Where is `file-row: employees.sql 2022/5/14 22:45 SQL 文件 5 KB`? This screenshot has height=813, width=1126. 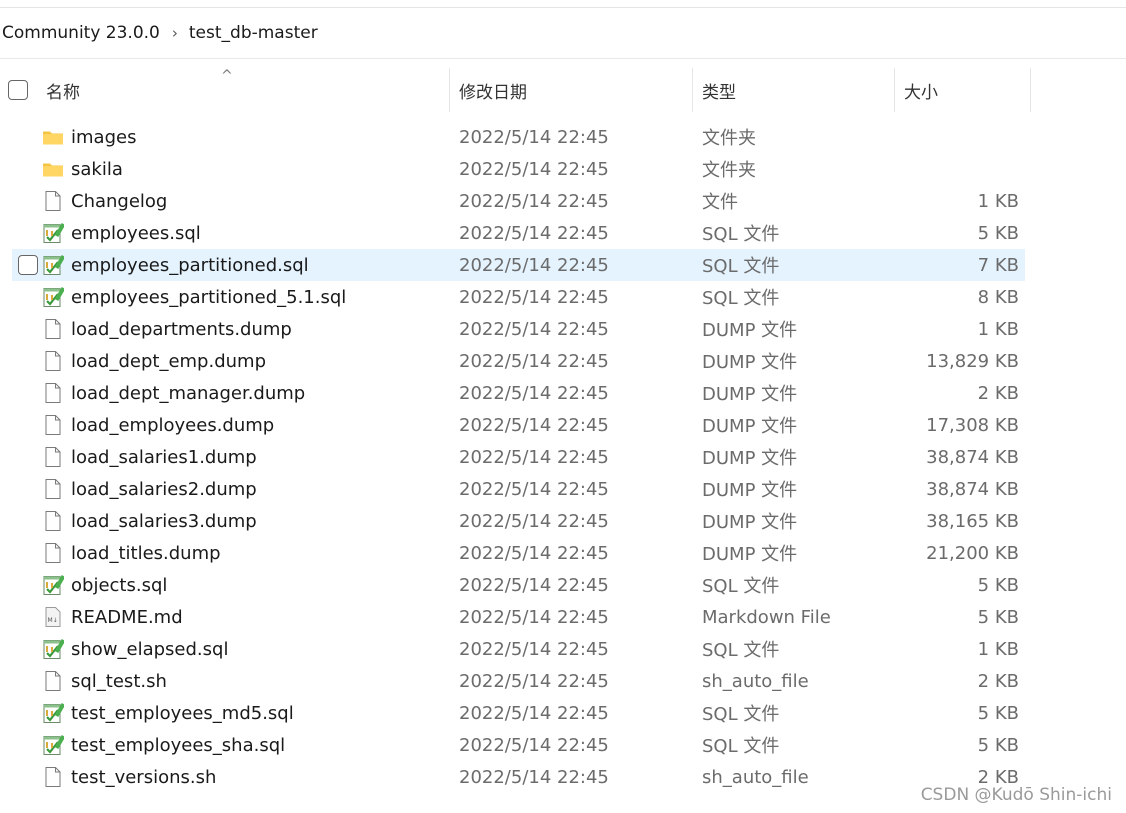
file-row: employees.sql 2022/5/14 22:45 SQL 文件 5 KB is located at coordinates (518, 233).